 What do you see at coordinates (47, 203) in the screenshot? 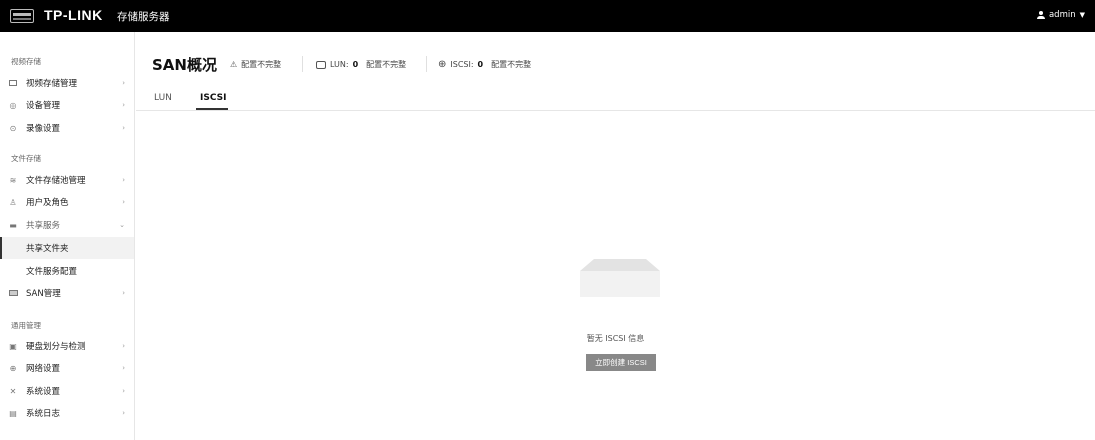
I see `sidebar-item-label: 用户及角色` at bounding box center [47, 203].